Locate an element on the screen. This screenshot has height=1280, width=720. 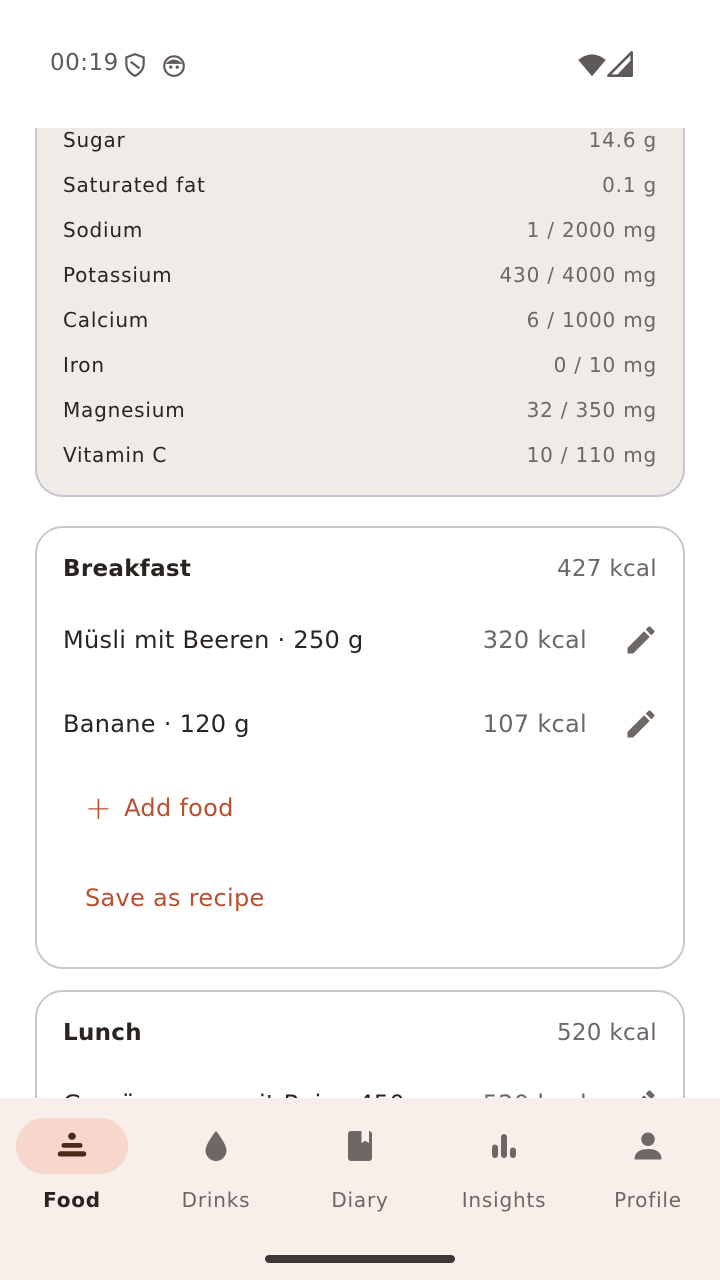
nav-item-diary: Diary is located at coordinates (360, 1173).